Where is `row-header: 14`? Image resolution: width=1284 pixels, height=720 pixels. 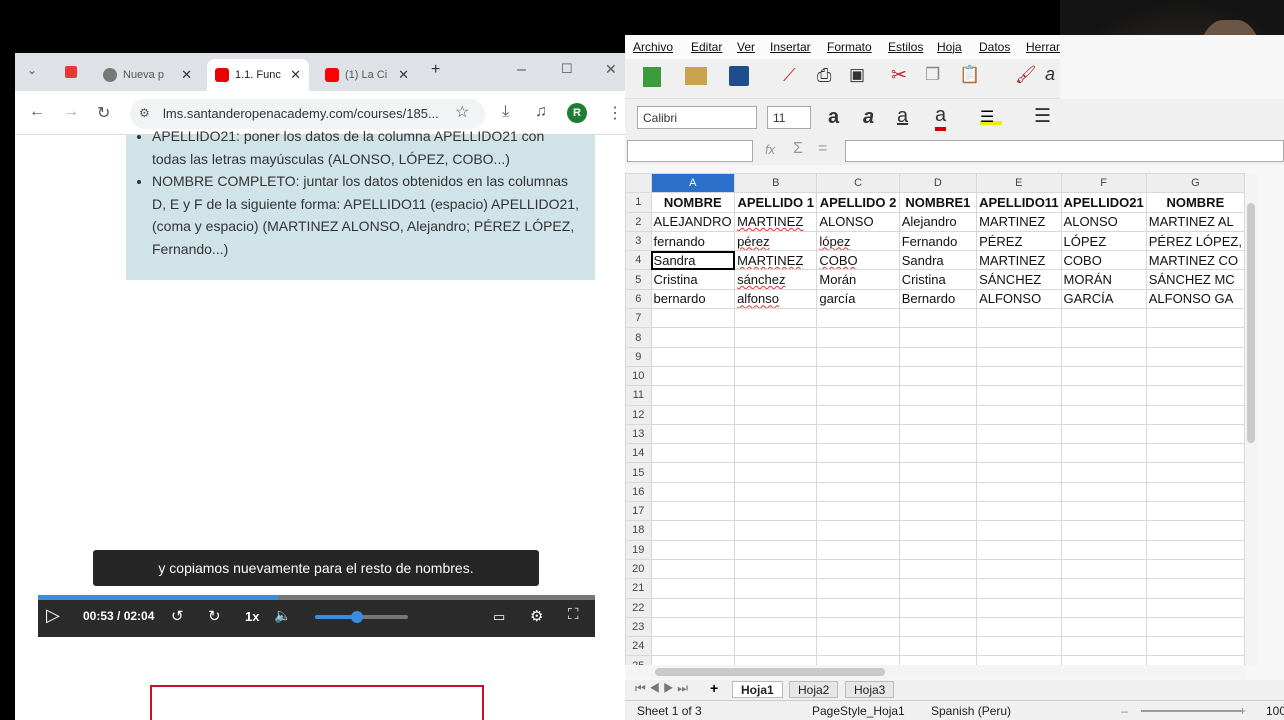 row-header: 14 is located at coordinates (638, 453).